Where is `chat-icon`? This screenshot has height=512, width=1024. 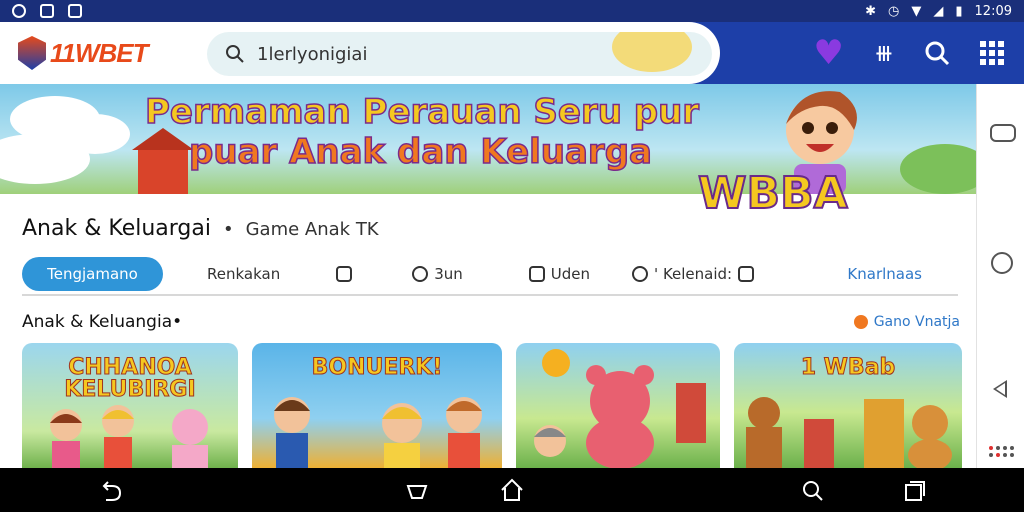 chat-icon is located at coordinates (19, 11).